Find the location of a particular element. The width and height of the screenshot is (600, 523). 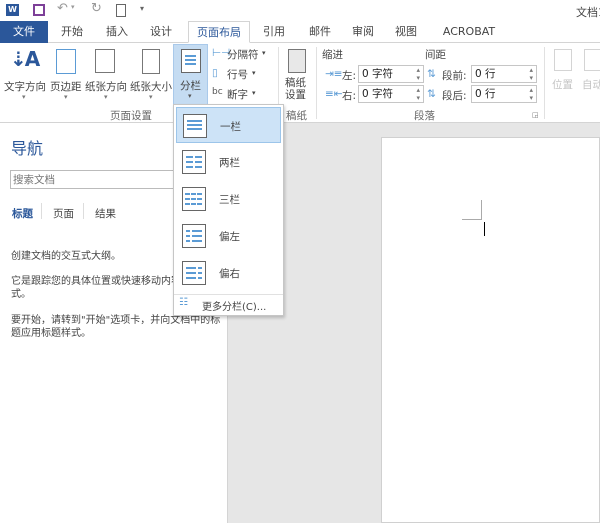

columns-icon is located at coordinates (191, 61).